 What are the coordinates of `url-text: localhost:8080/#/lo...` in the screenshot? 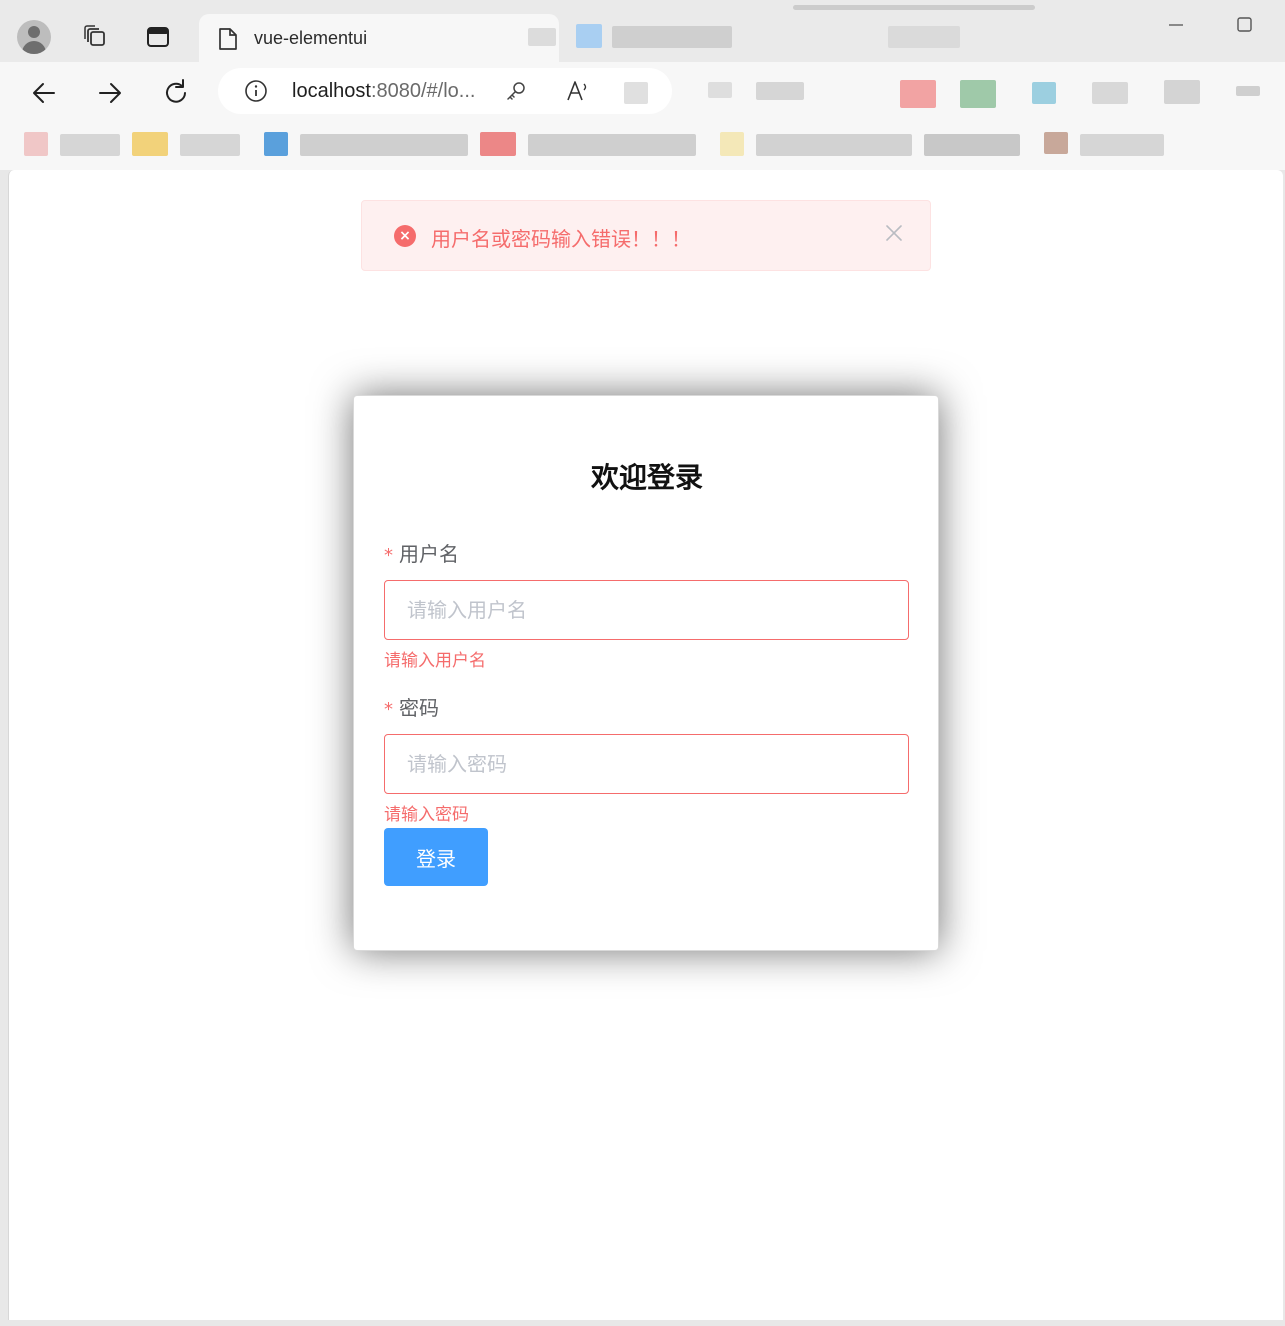 It's located at (383, 91).